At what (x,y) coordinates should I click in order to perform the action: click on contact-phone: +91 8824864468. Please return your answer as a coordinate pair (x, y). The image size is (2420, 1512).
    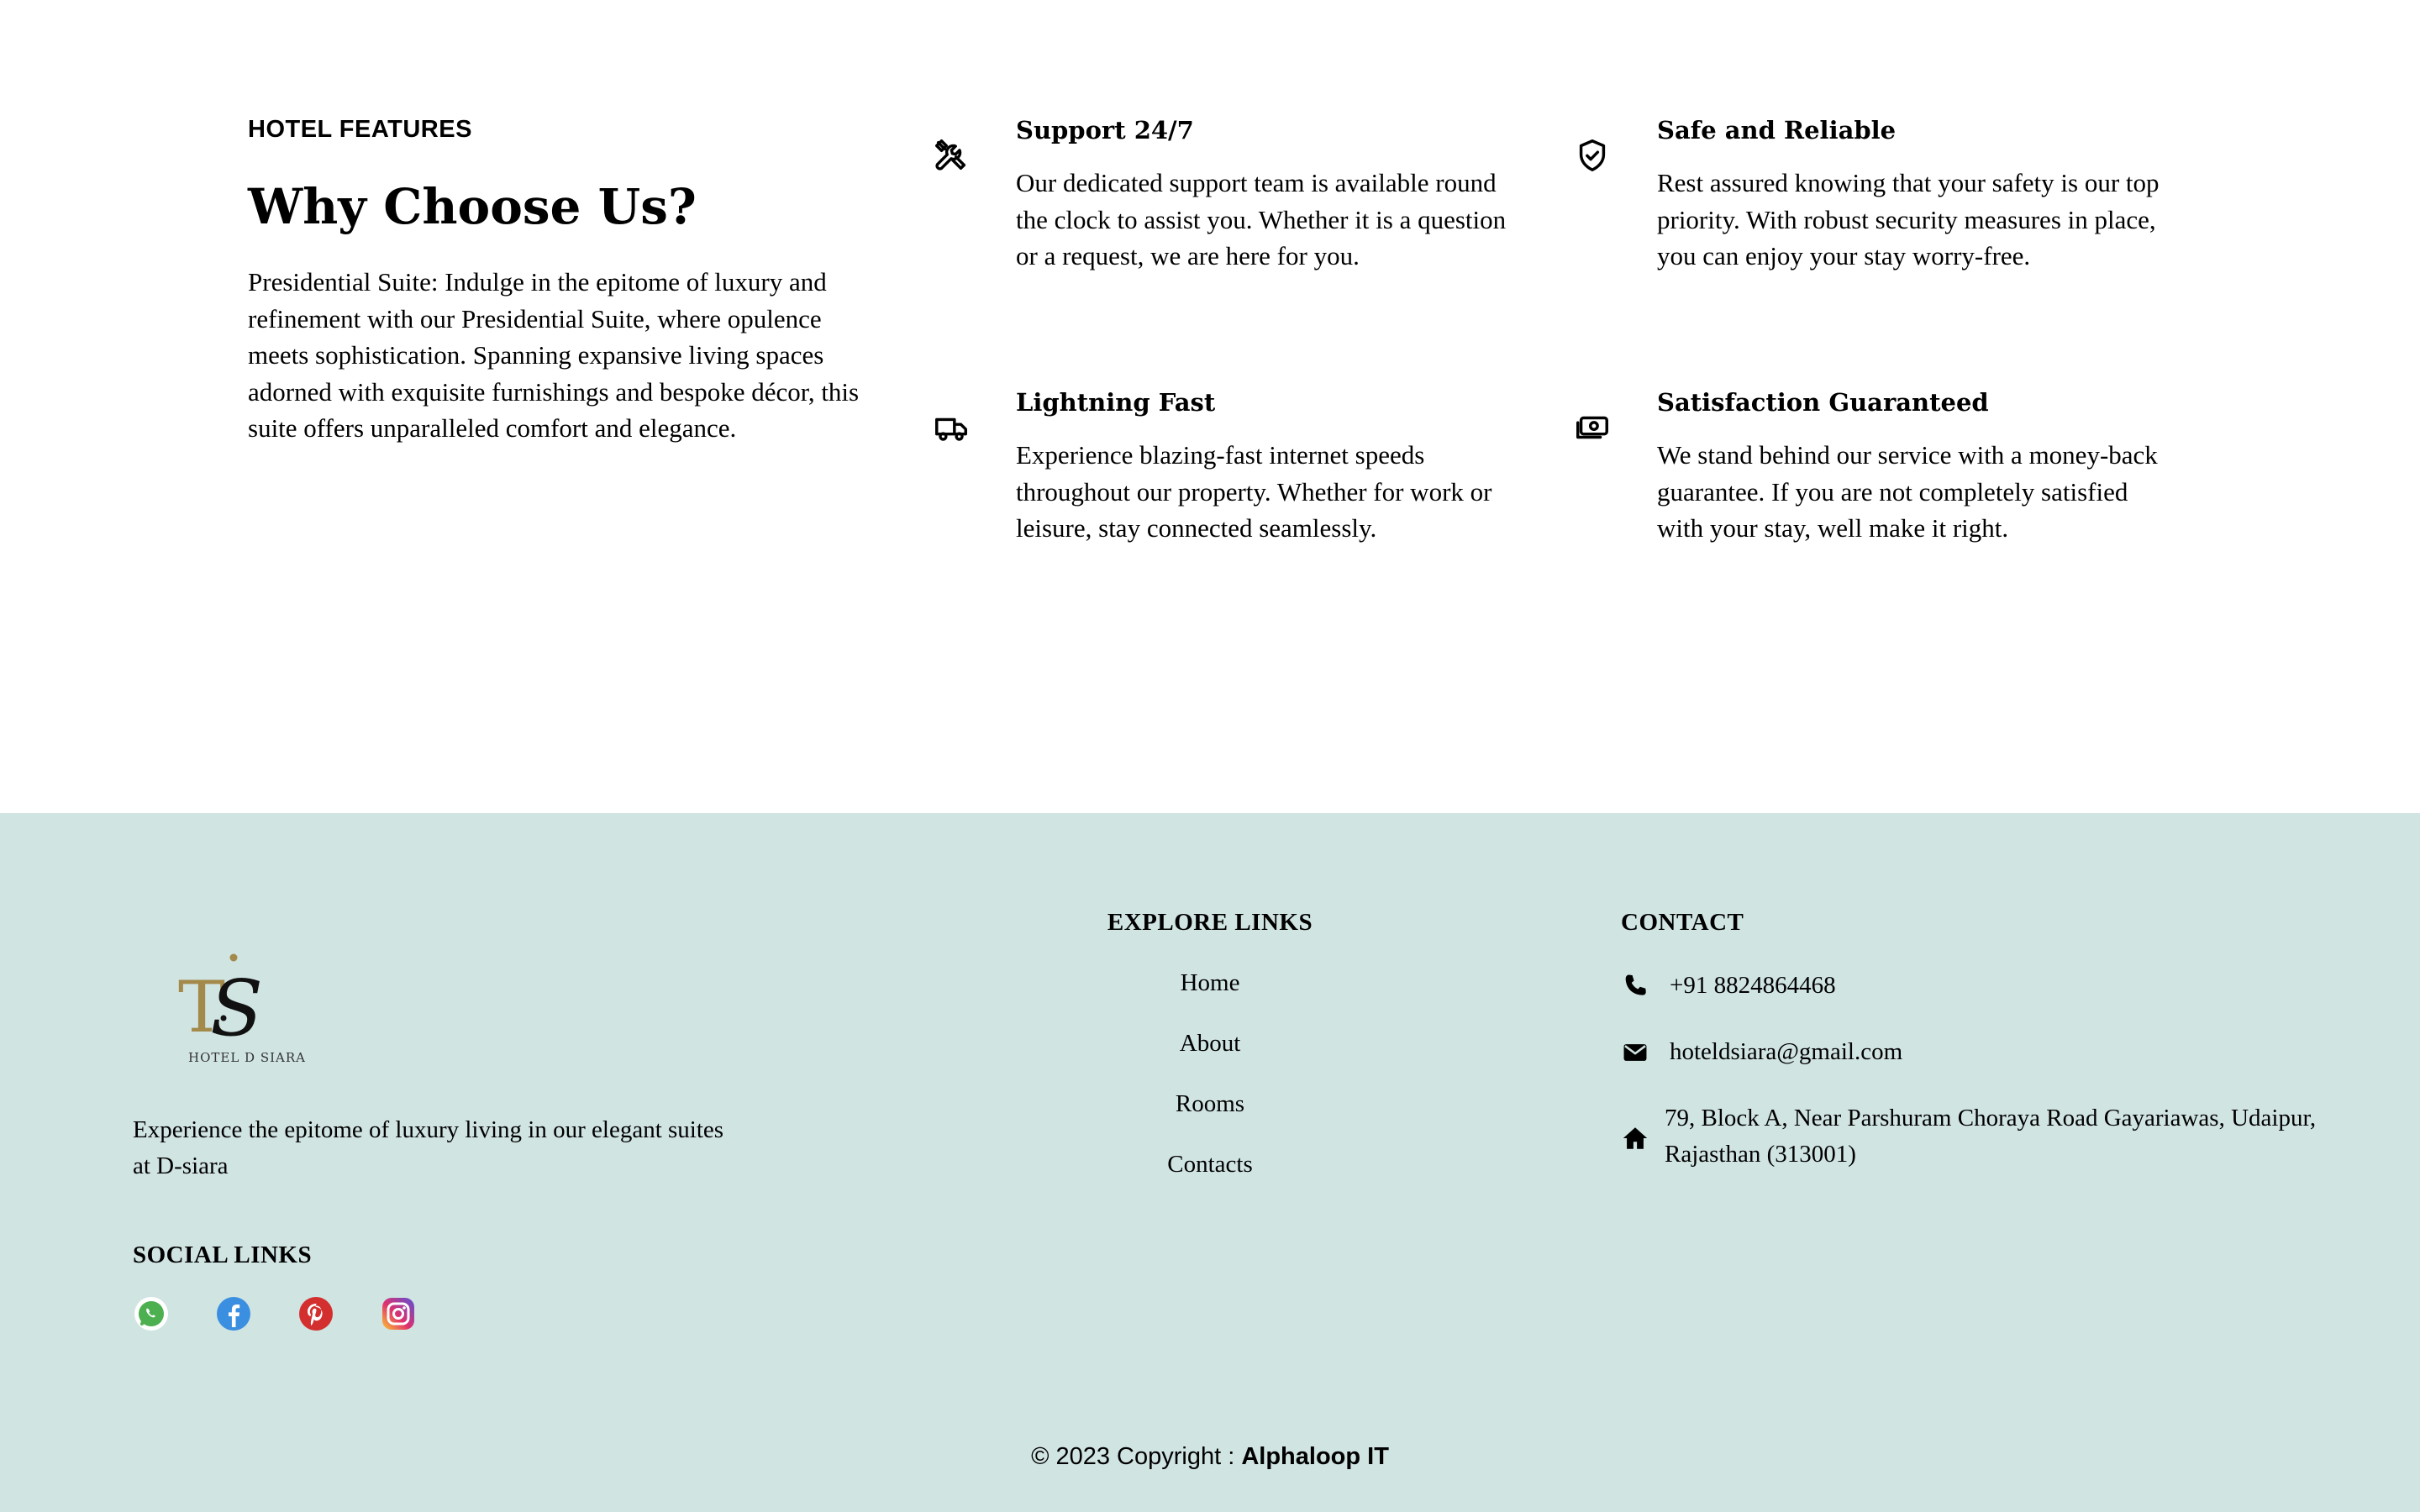
    Looking at the image, I should click on (1999, 986).